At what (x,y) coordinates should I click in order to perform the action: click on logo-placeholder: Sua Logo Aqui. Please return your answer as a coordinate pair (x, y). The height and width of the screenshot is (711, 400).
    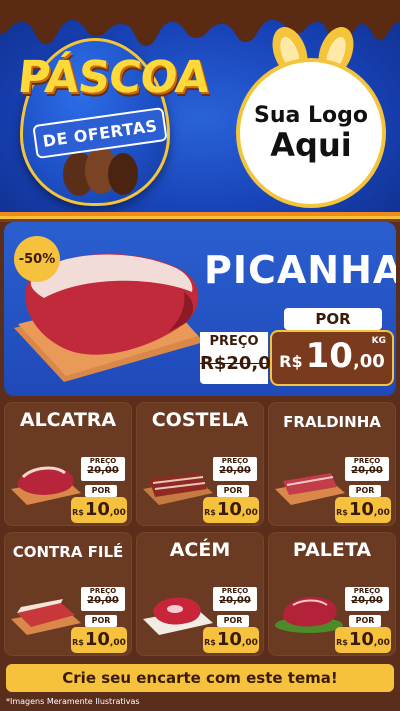
    Looking at the image, I should click on (311, 133).